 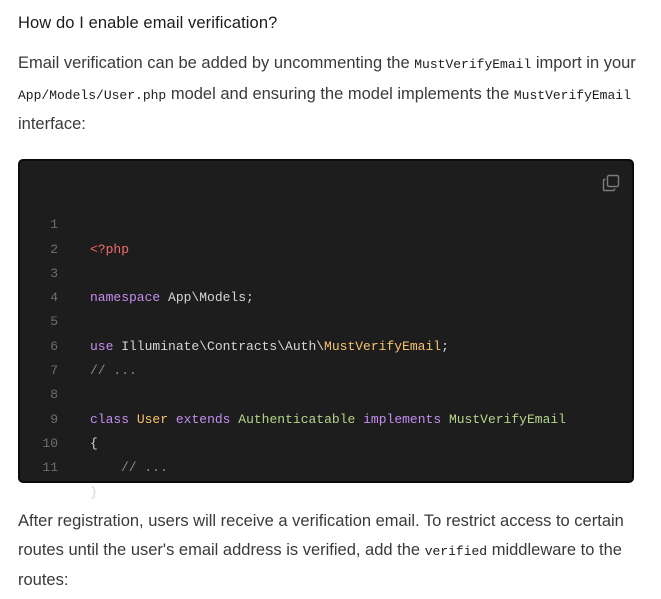 I want to click on code-text: }, so click(x=94, y=492).